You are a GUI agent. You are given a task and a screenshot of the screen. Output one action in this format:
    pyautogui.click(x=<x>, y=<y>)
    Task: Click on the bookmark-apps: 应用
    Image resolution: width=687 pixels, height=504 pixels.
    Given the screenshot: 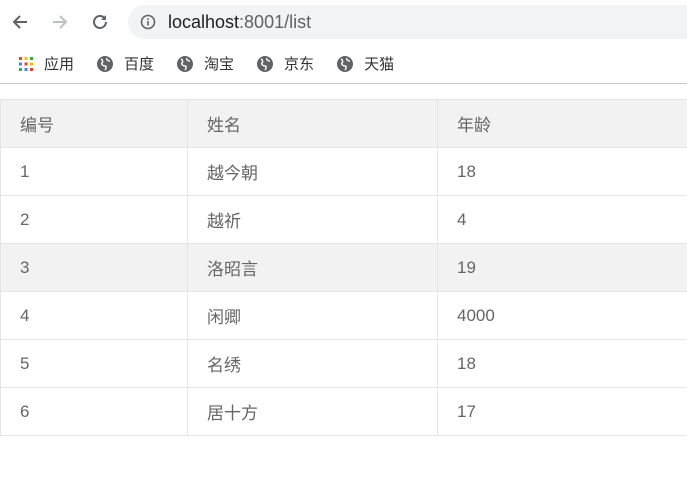 What is the action you would take?
    pyautogui.click(x=46, y=63)
    